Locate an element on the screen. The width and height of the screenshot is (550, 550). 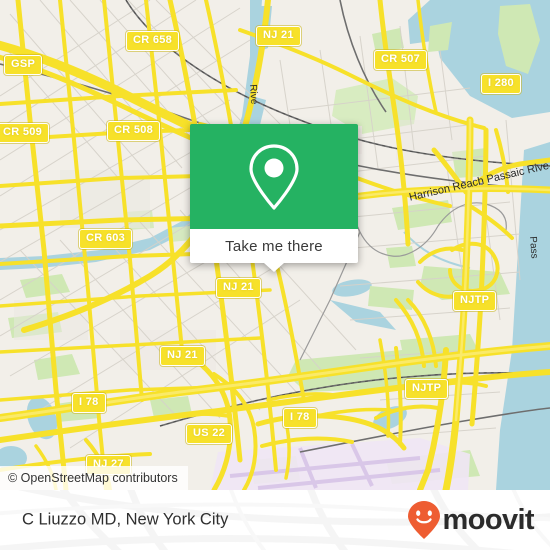
road-shield-gsp: GSP is located at coordinates (23, 65).